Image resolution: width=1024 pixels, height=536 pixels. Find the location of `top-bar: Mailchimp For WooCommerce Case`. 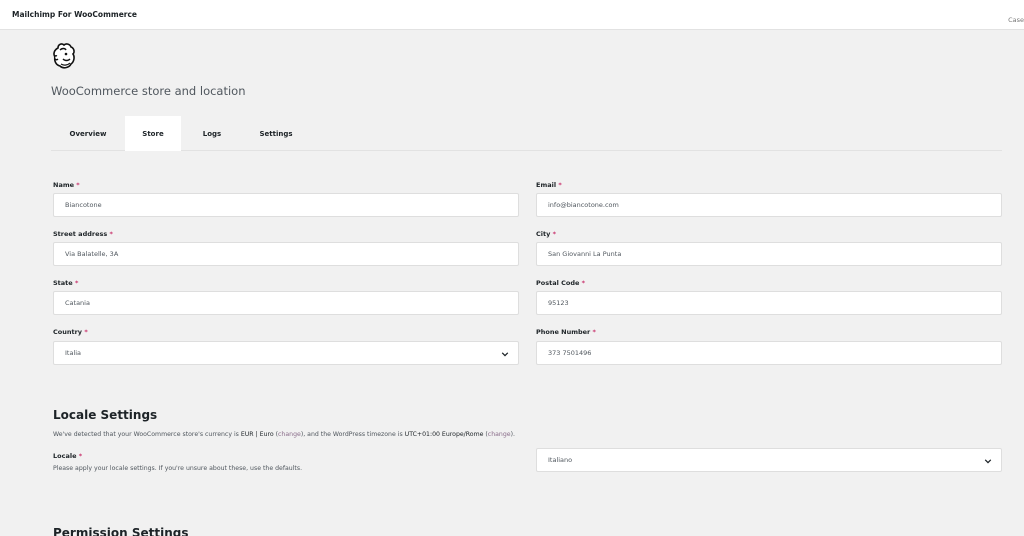

top-bar: Mailchimp For WooCommerce Case is located at coordinates (512, 15).